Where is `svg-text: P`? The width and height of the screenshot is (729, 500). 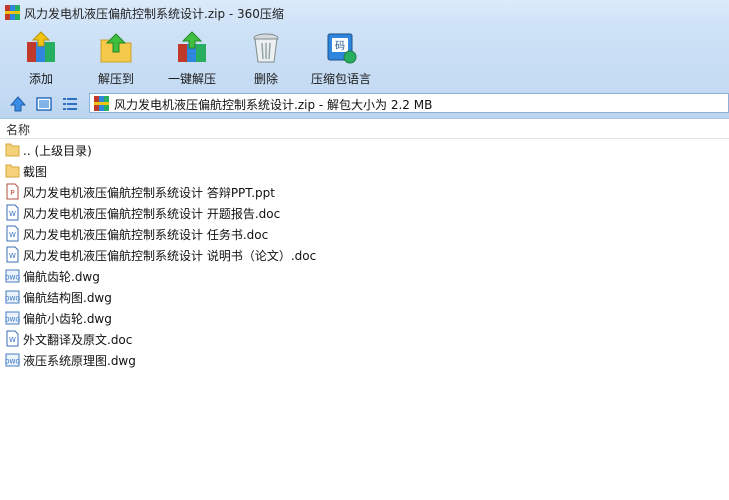 svg-text: P is located at coordinates (12, 193).